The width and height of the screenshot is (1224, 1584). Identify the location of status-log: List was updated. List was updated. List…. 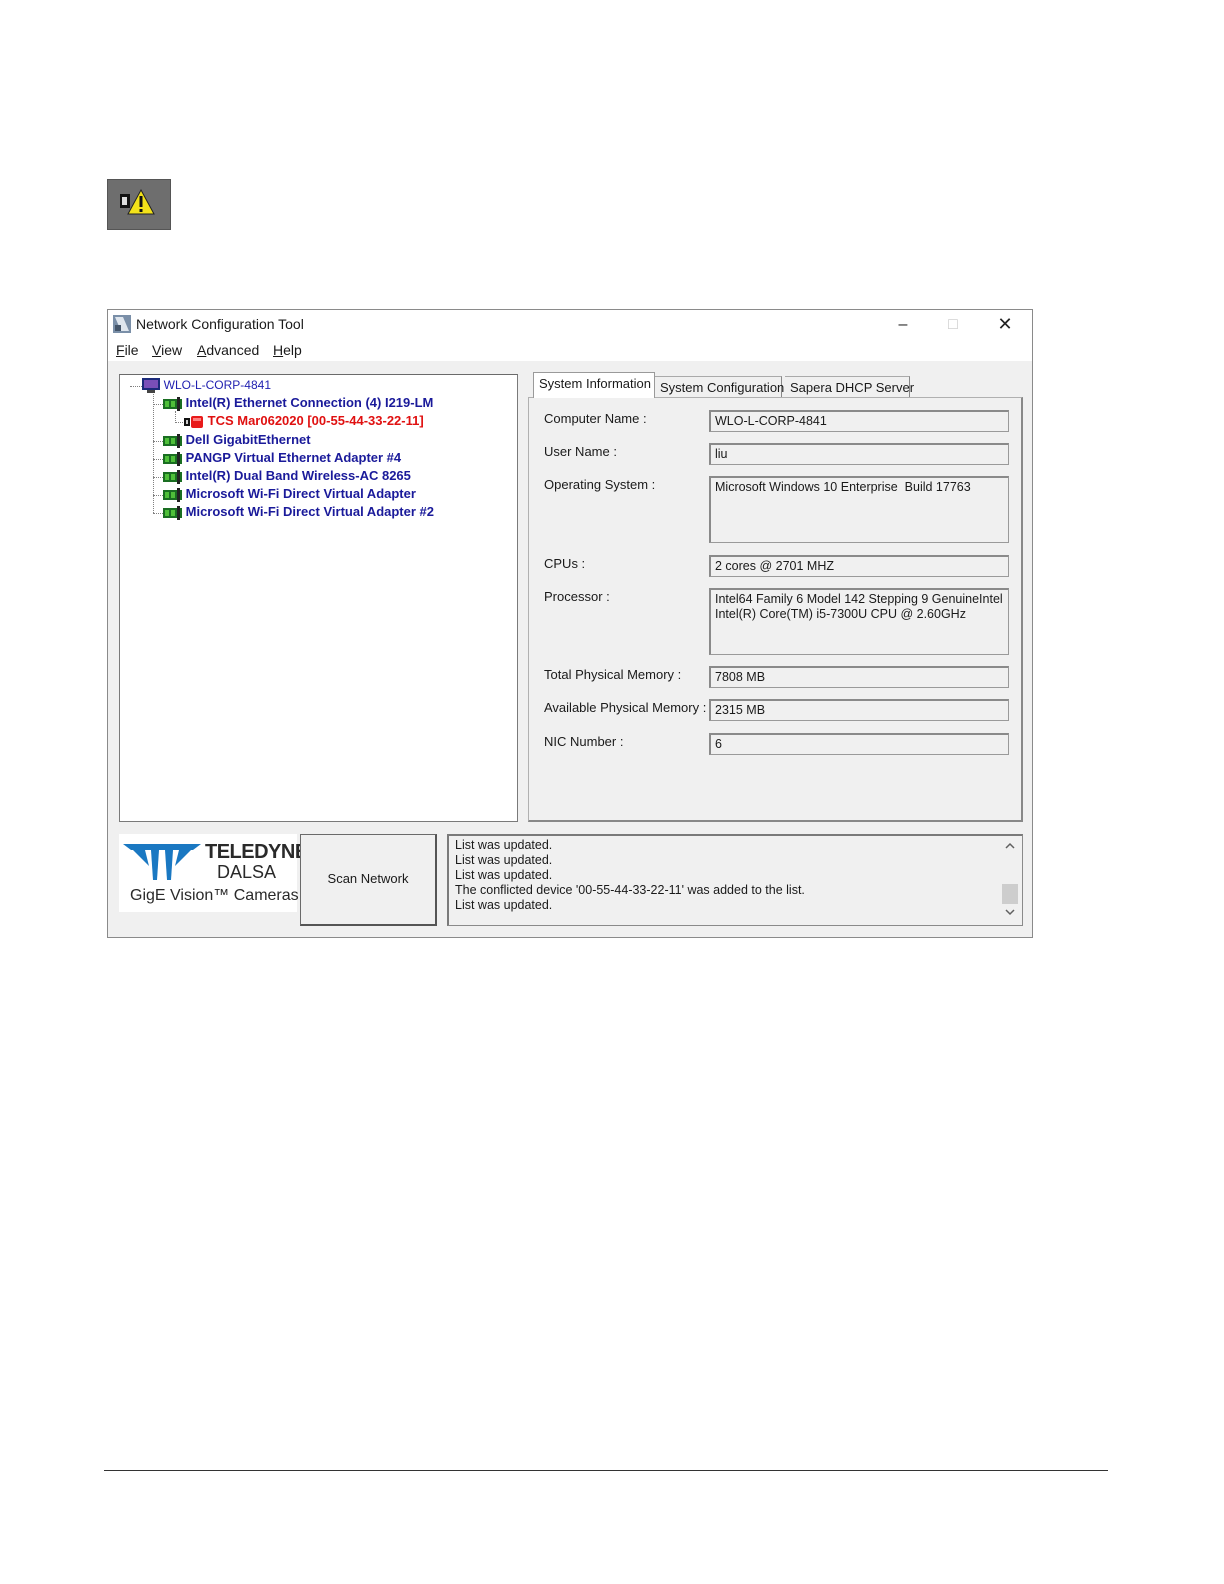
(735, 880).